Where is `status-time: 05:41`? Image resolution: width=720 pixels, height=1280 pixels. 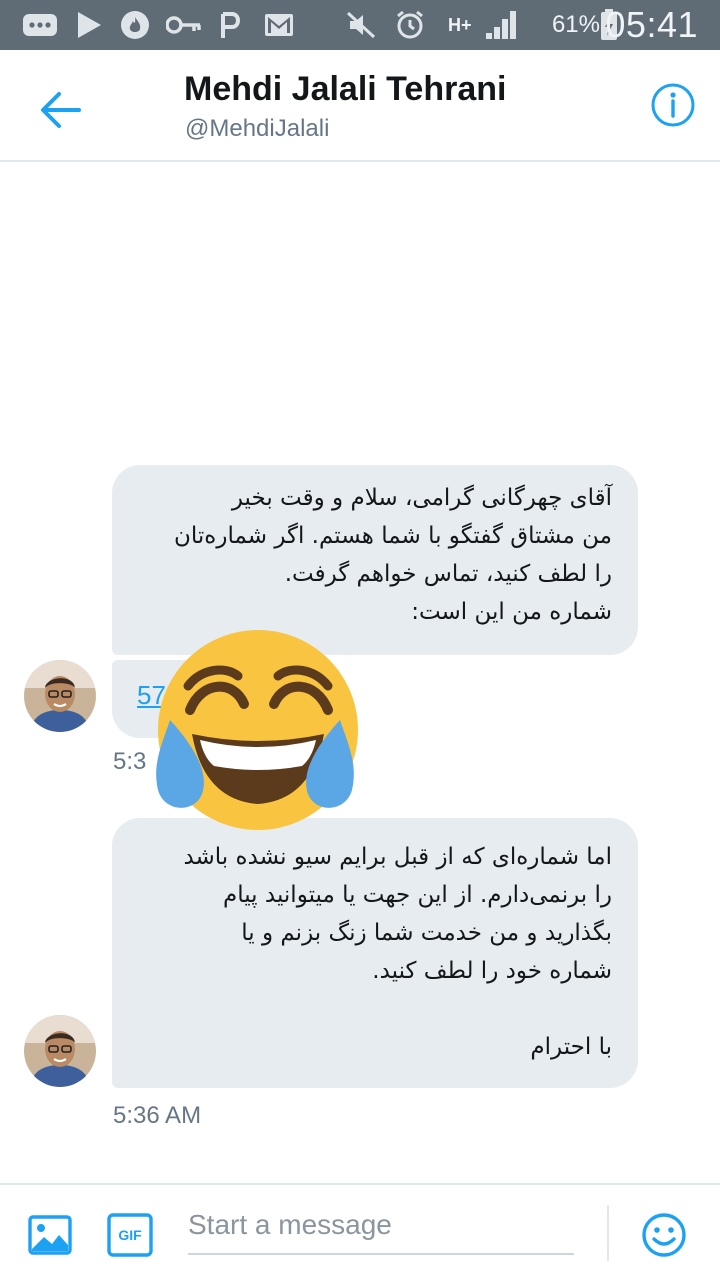 status-time: 05:41 is located at coordinates (651, 24).